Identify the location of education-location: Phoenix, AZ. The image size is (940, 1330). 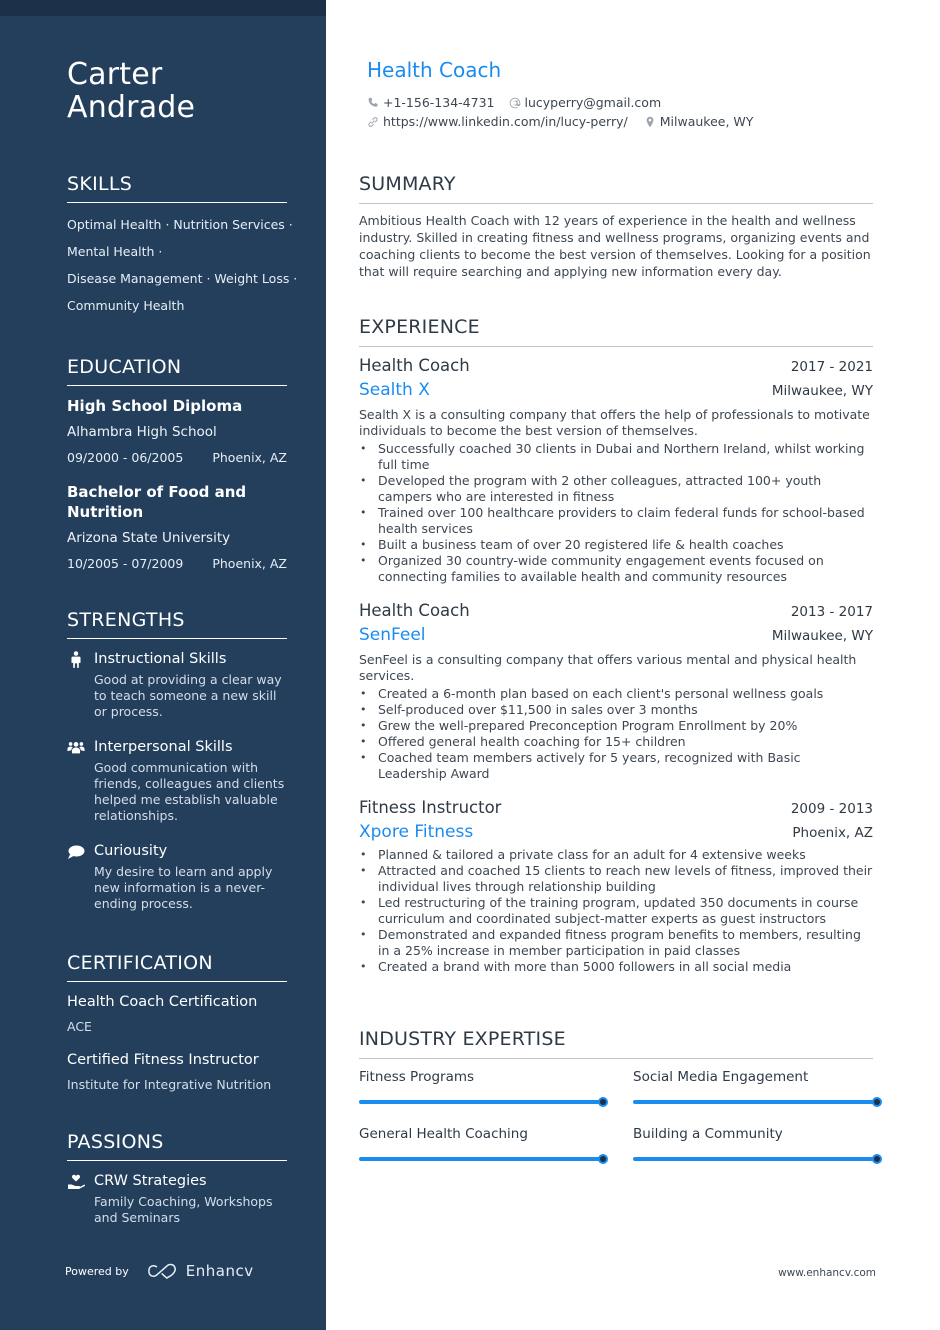
(249, 563).